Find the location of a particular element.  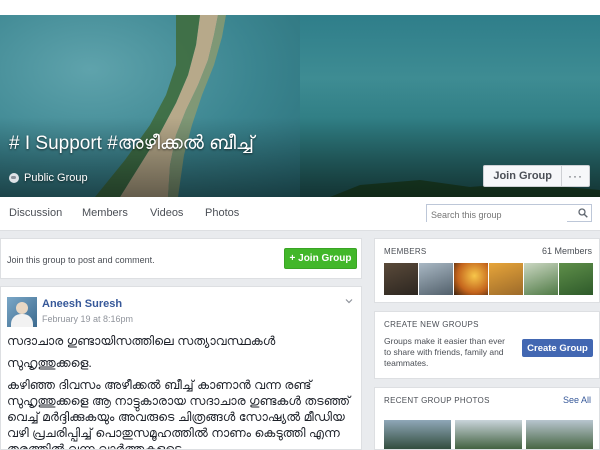

post-paragraph: സദാചാര ഗുണ്ടായിസത്തിലെ സത്യാവസ്ഥകൾ is located at coordinates (141, 341).